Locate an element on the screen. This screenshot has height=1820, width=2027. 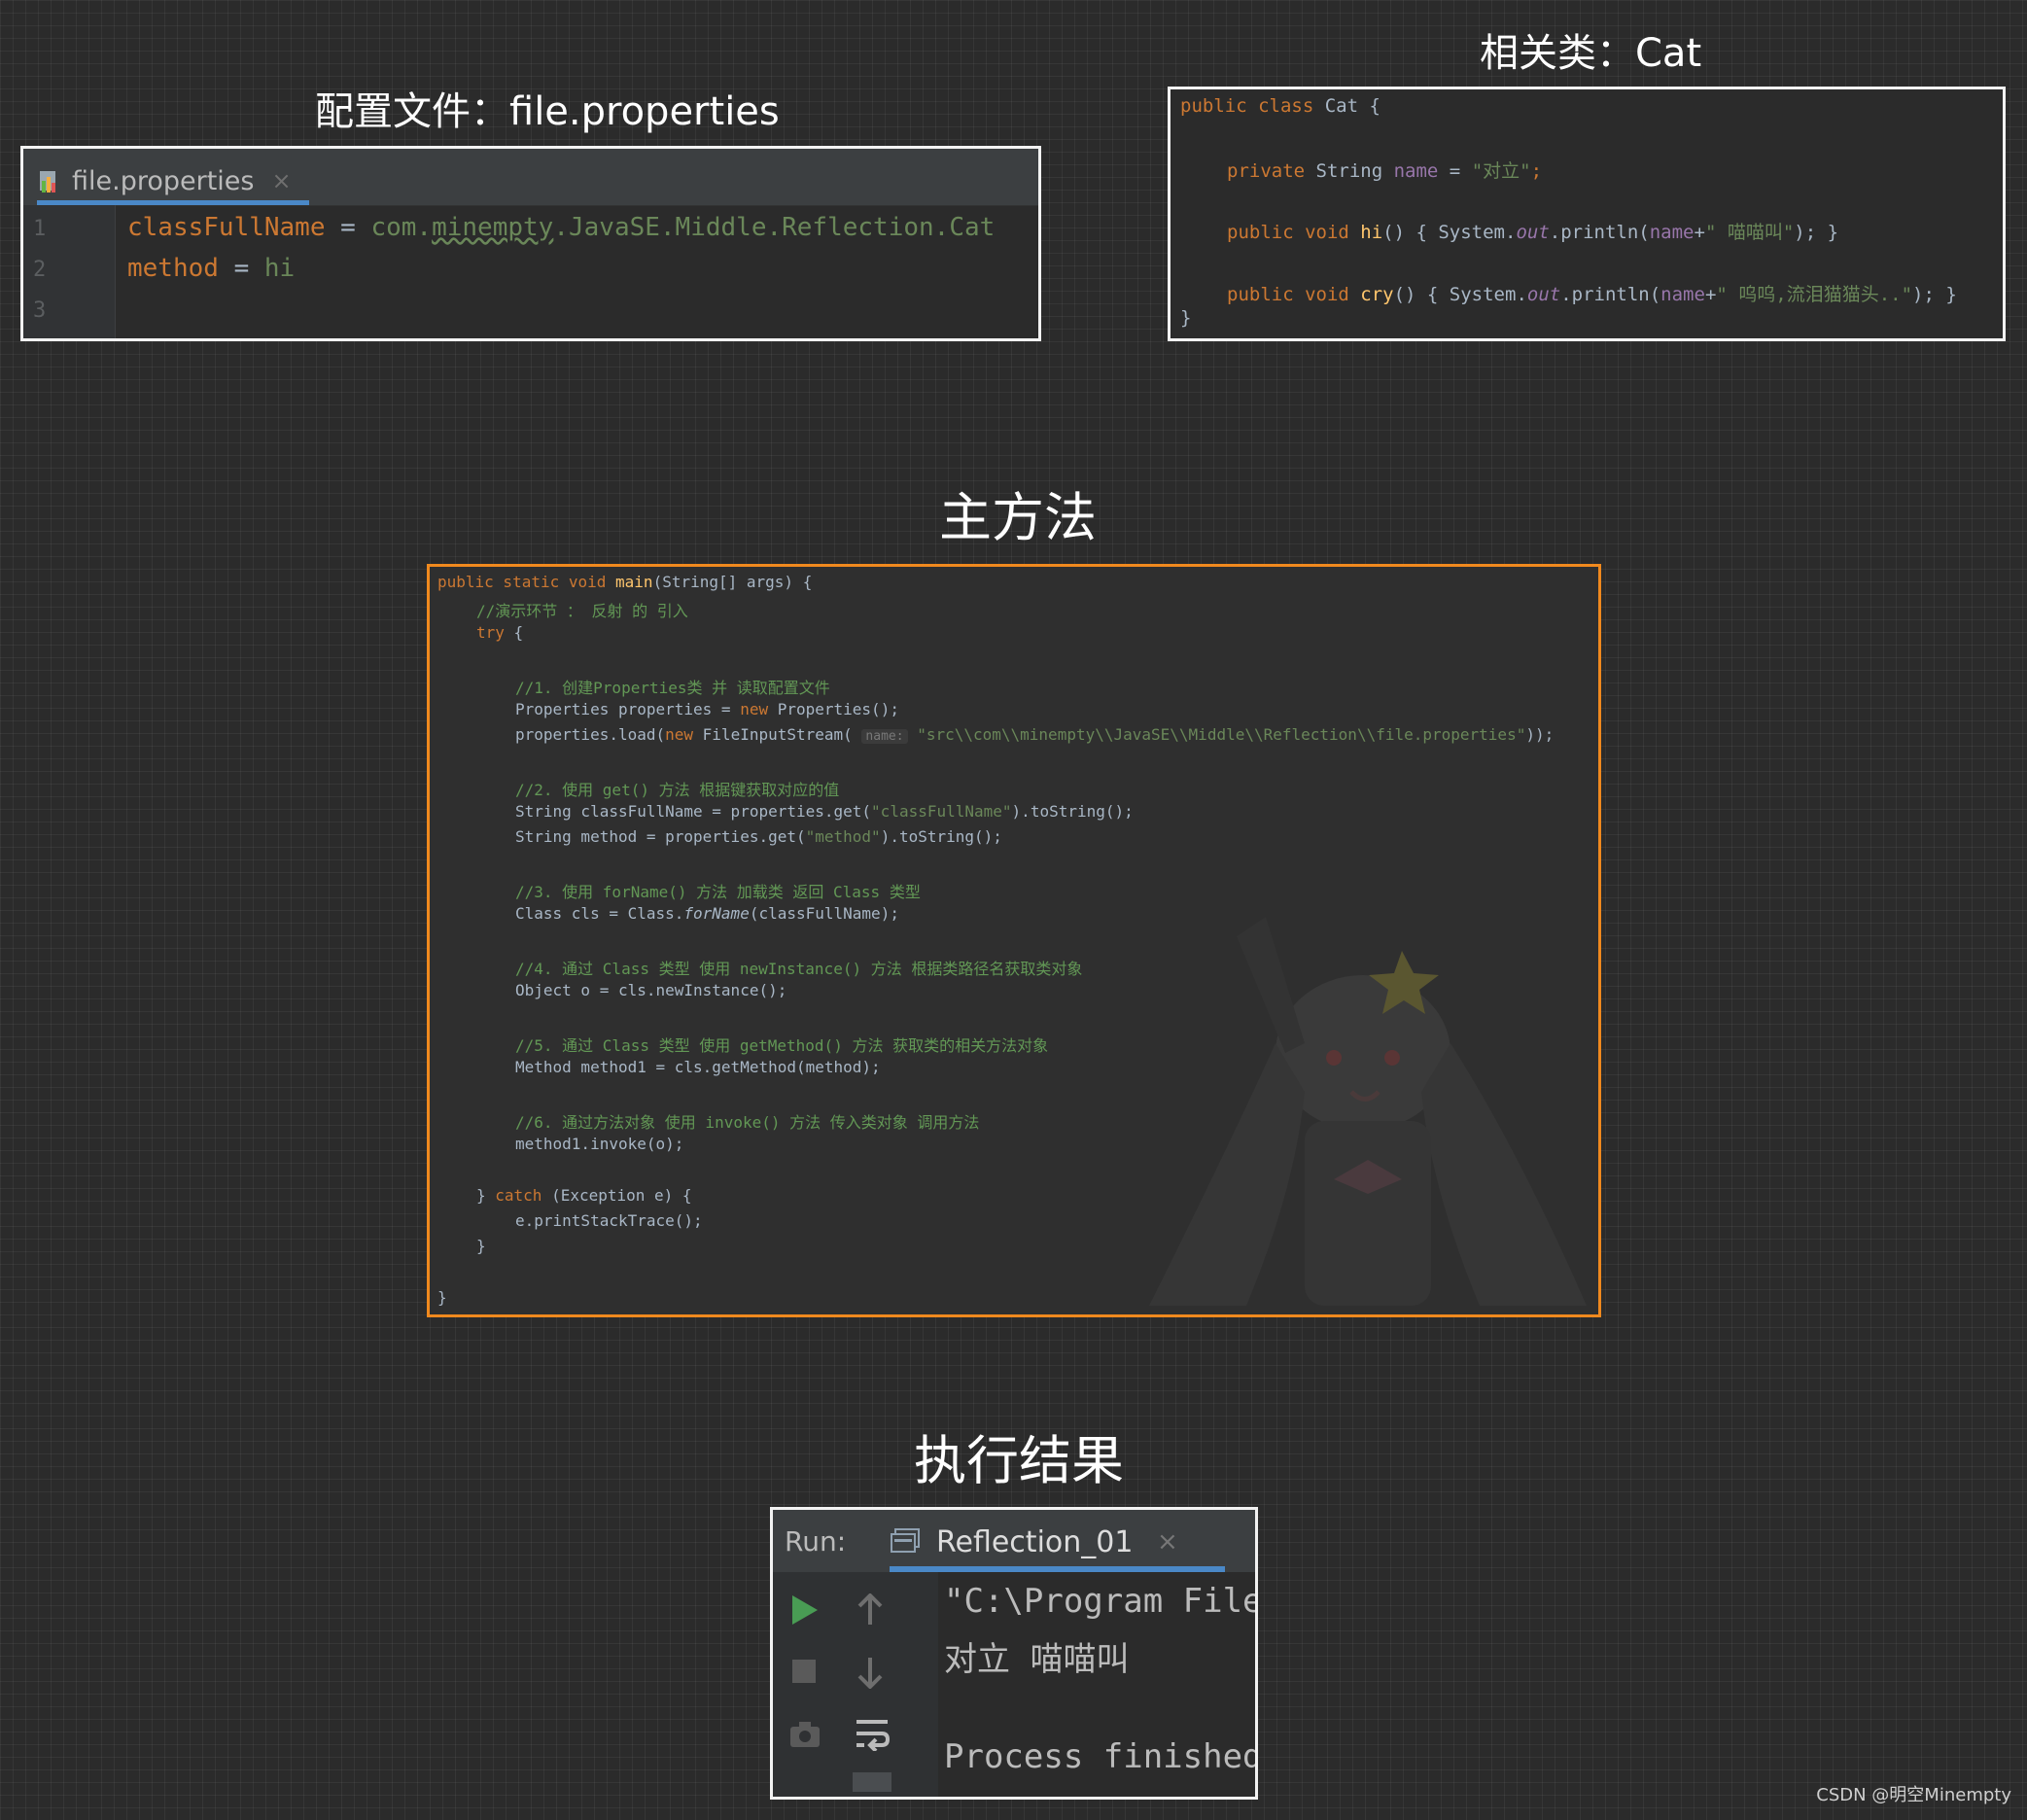
string-literal: "对立" is located at coordinates (1501, 171).